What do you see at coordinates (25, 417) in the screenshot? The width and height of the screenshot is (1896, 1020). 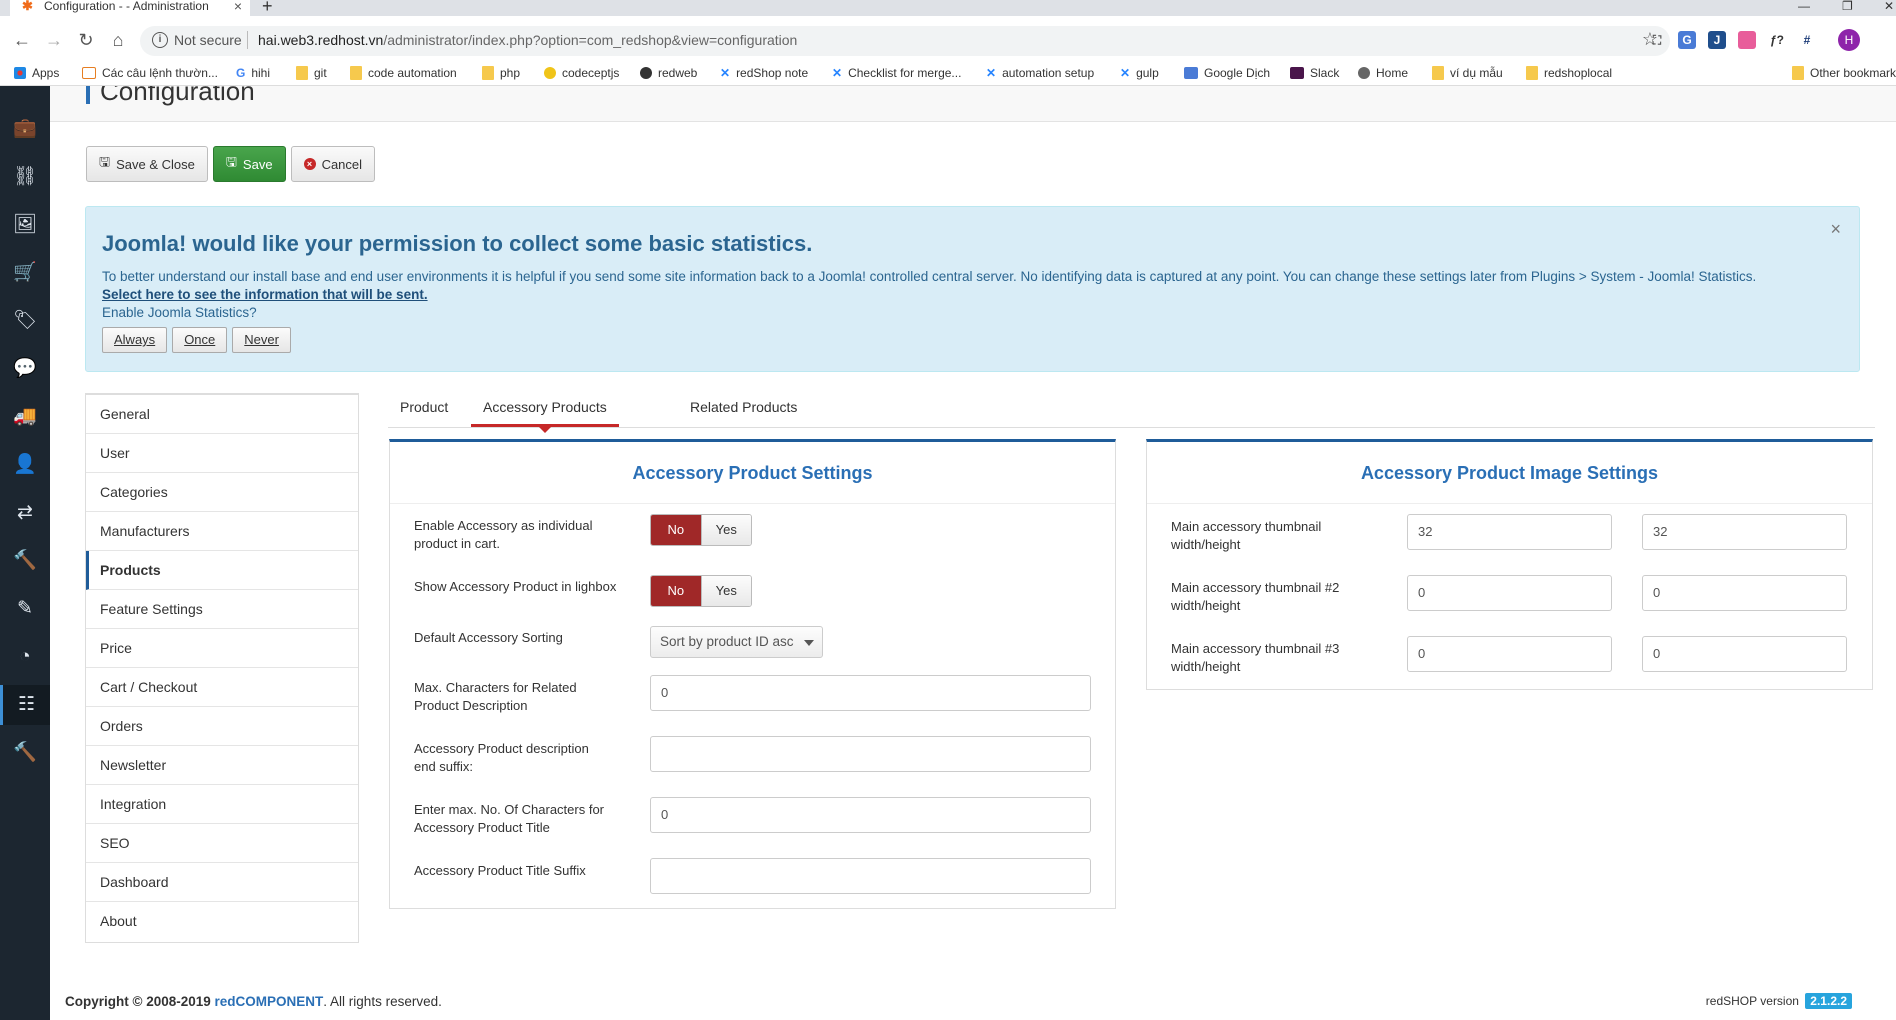 I see `truck-icon: 🚚` at bounding box center [25, 417].